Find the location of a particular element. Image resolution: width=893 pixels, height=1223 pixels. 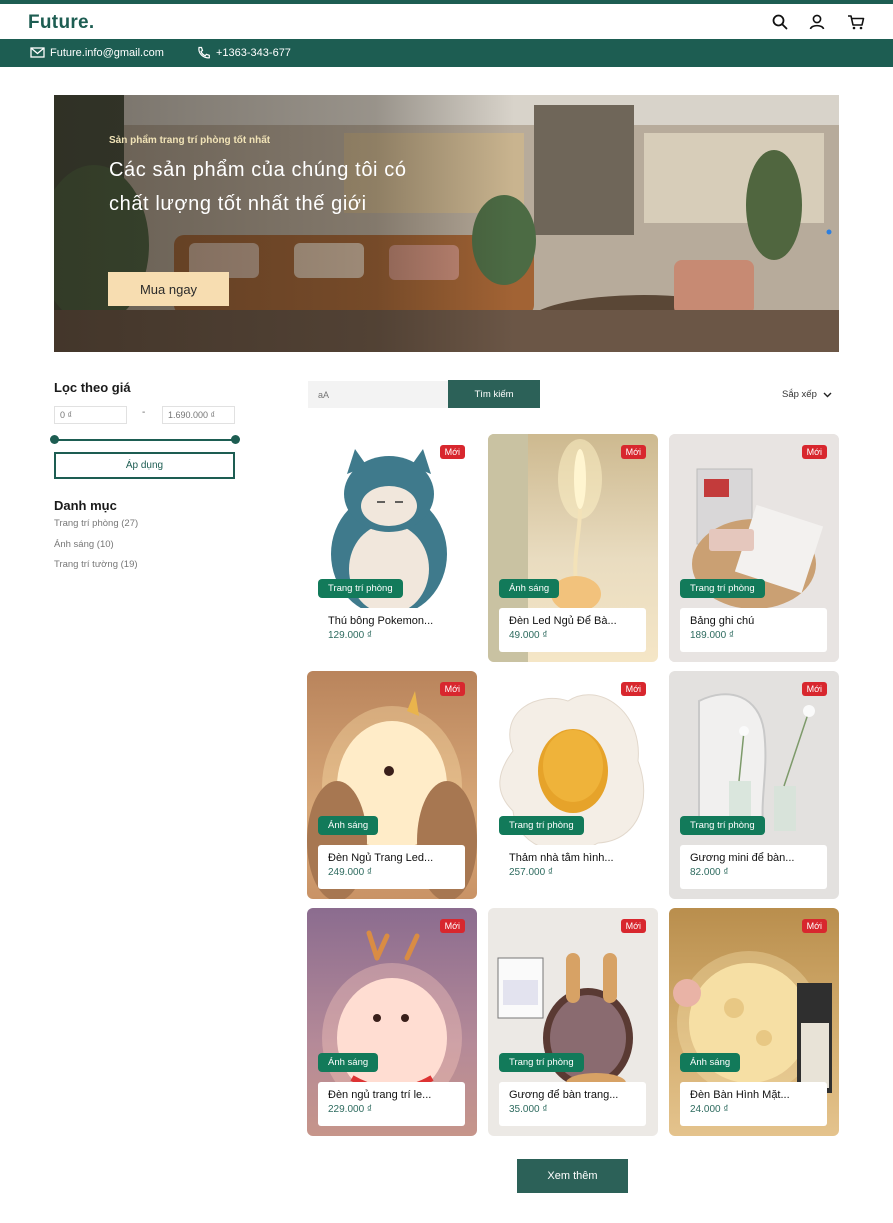

mail-icon is located at coordinates (37, 52).